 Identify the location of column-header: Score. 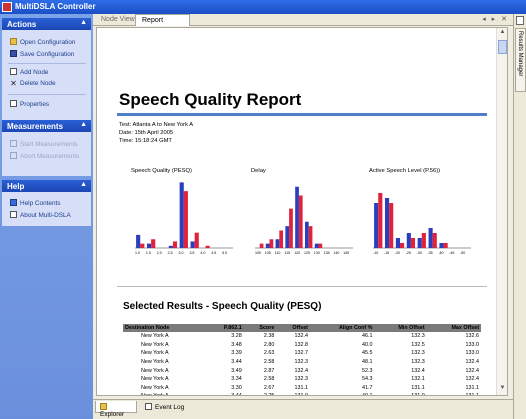
(260, 328).